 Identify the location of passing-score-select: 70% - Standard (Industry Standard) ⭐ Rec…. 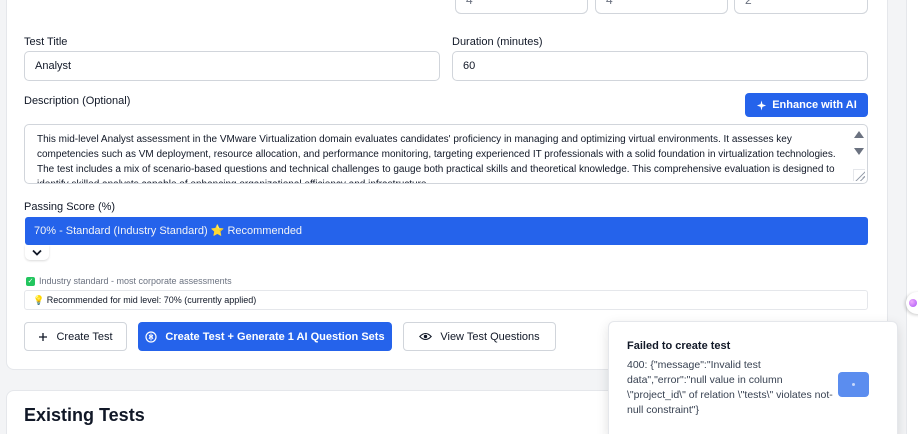
(446, 231).